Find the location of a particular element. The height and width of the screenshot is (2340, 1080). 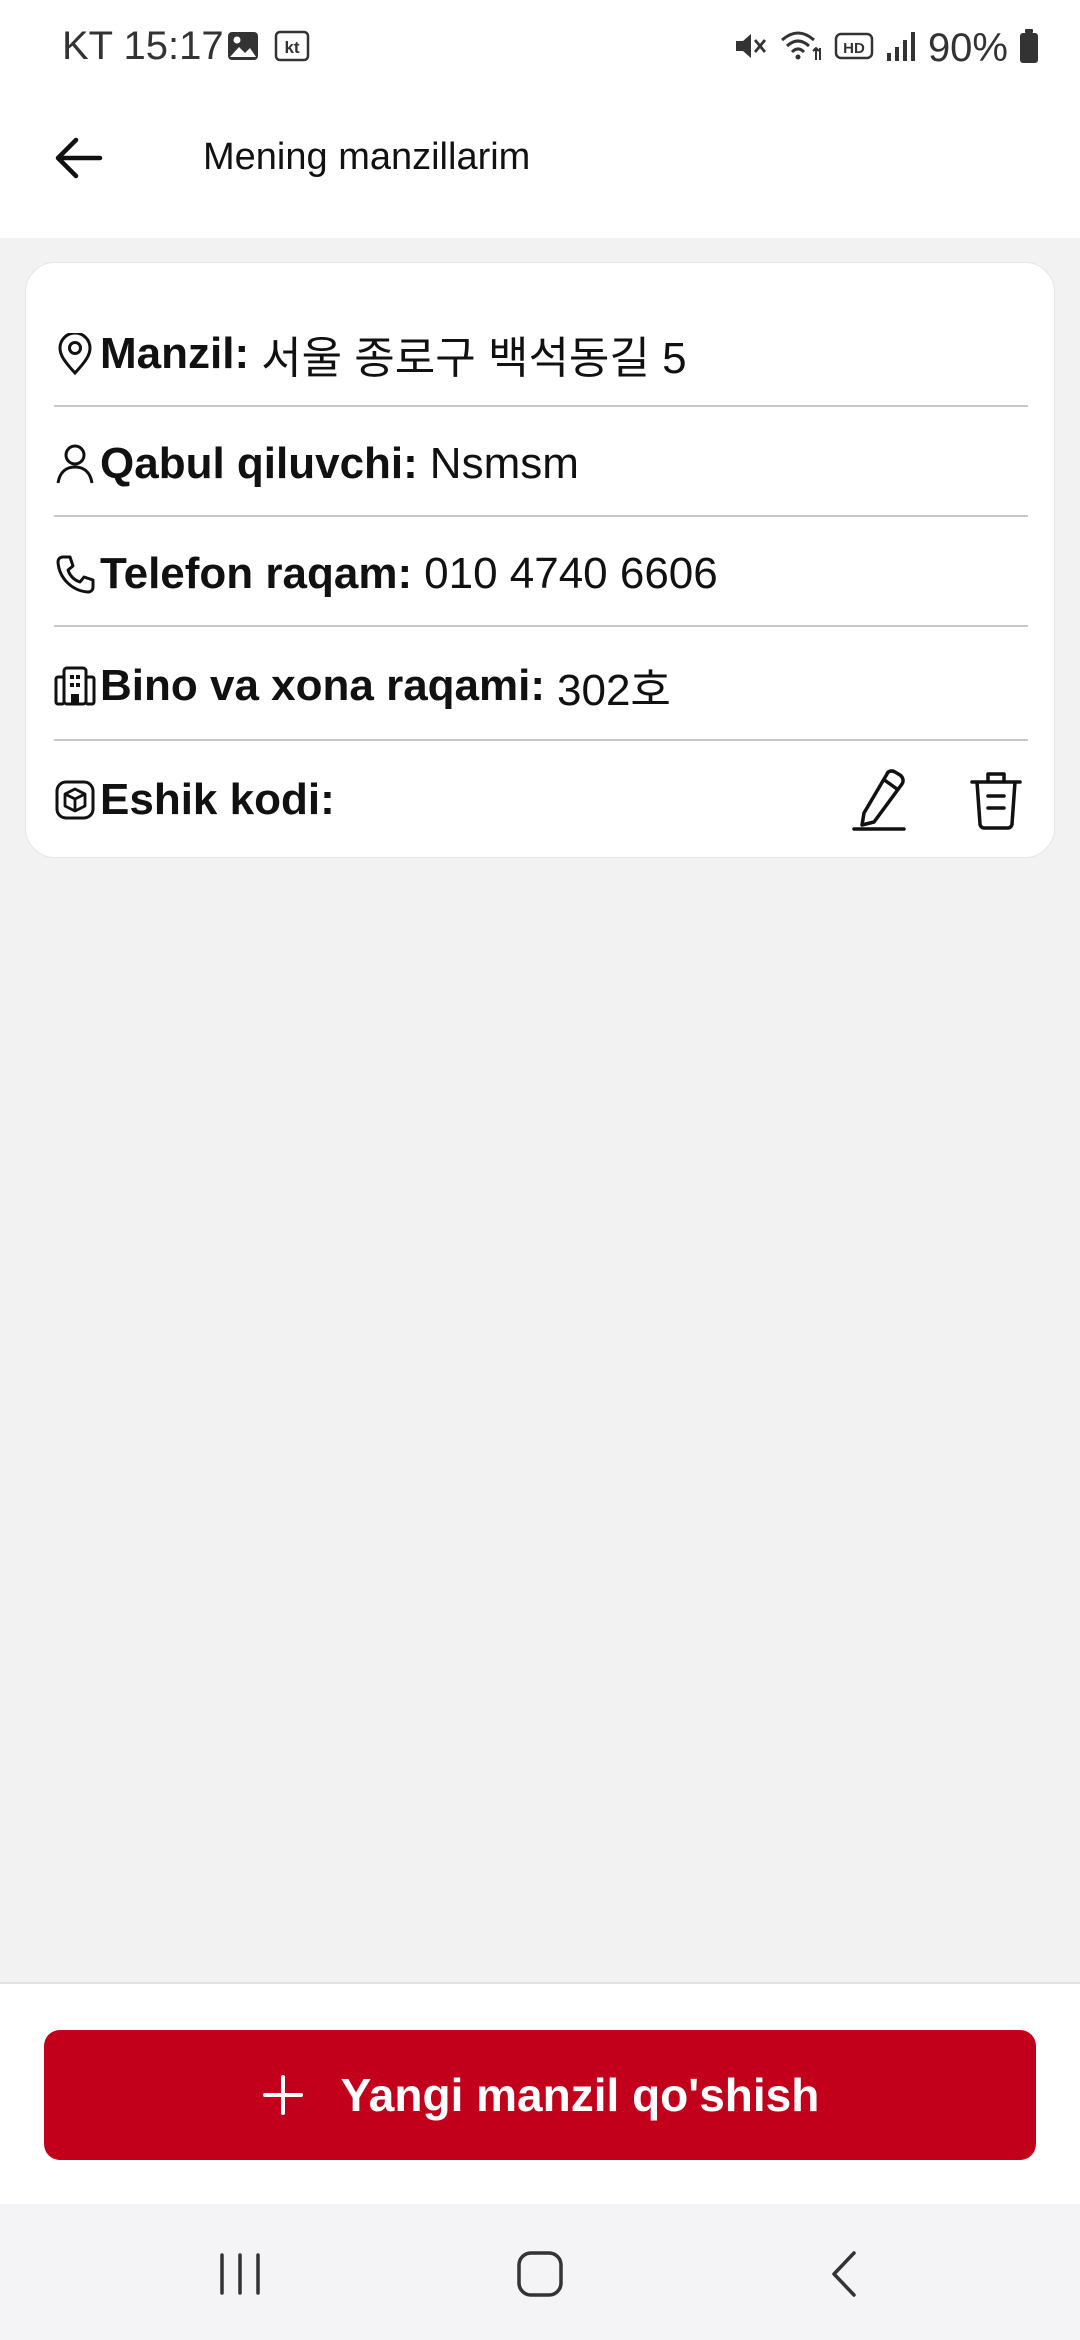

address-row: Manzil: 서울 종로구 백석동길 5 is located at coordinates (541, 354).